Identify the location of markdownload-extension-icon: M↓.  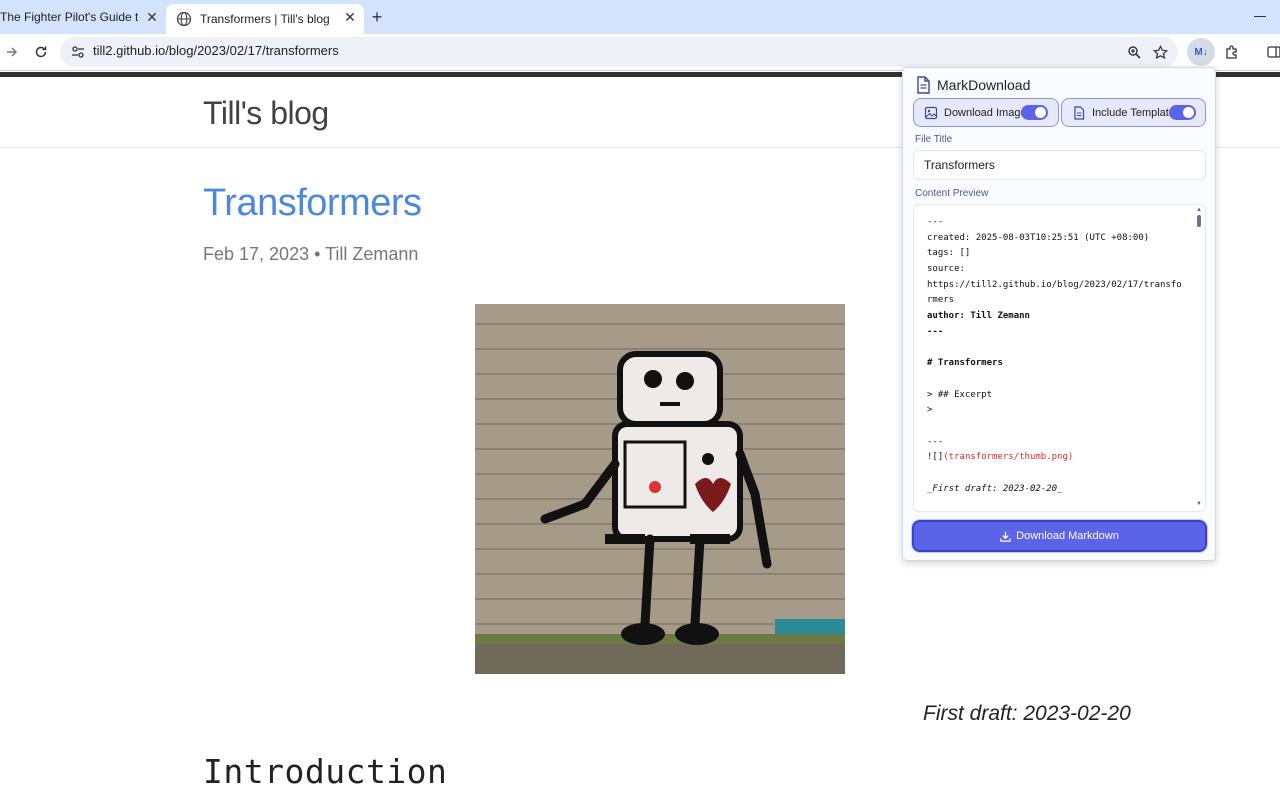
(1201, 52).